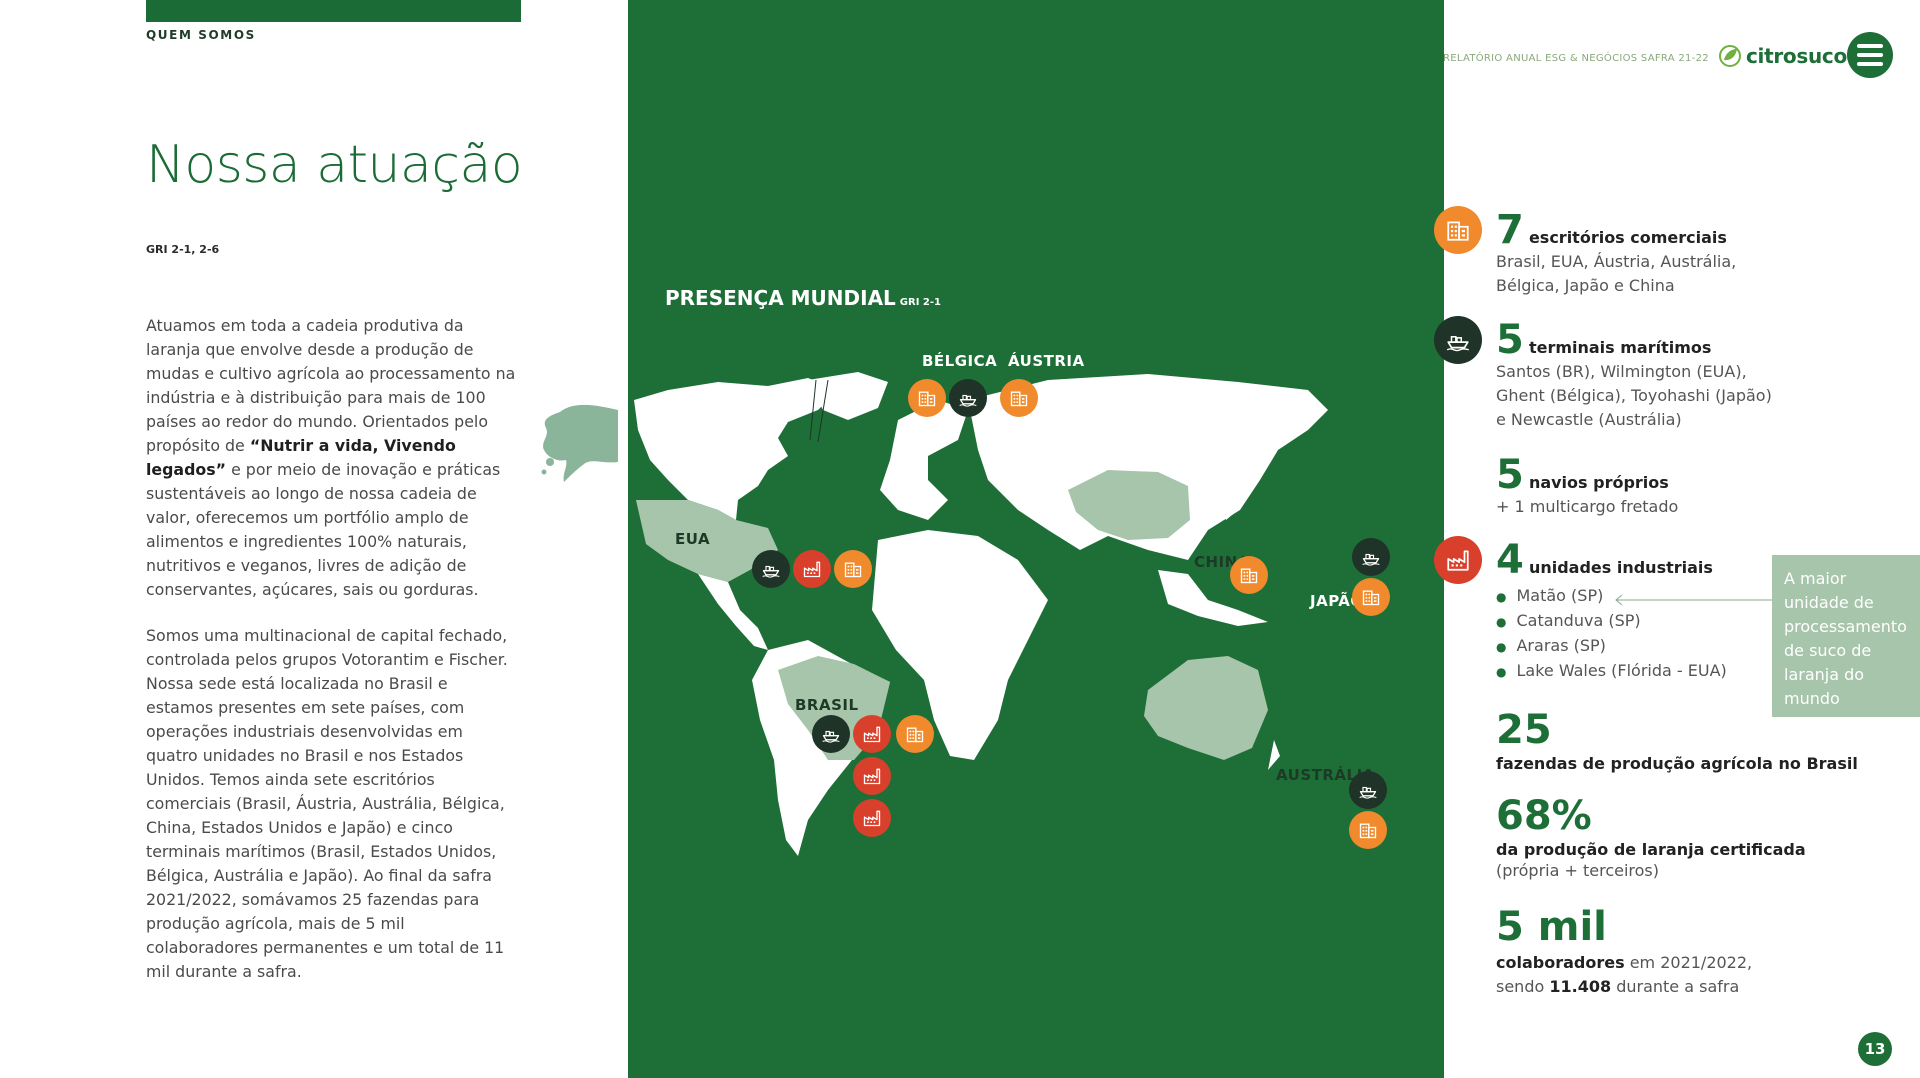 This screenshot has height=1078, width=1920. I want to click on callout-arrow, so click(1693, 600).